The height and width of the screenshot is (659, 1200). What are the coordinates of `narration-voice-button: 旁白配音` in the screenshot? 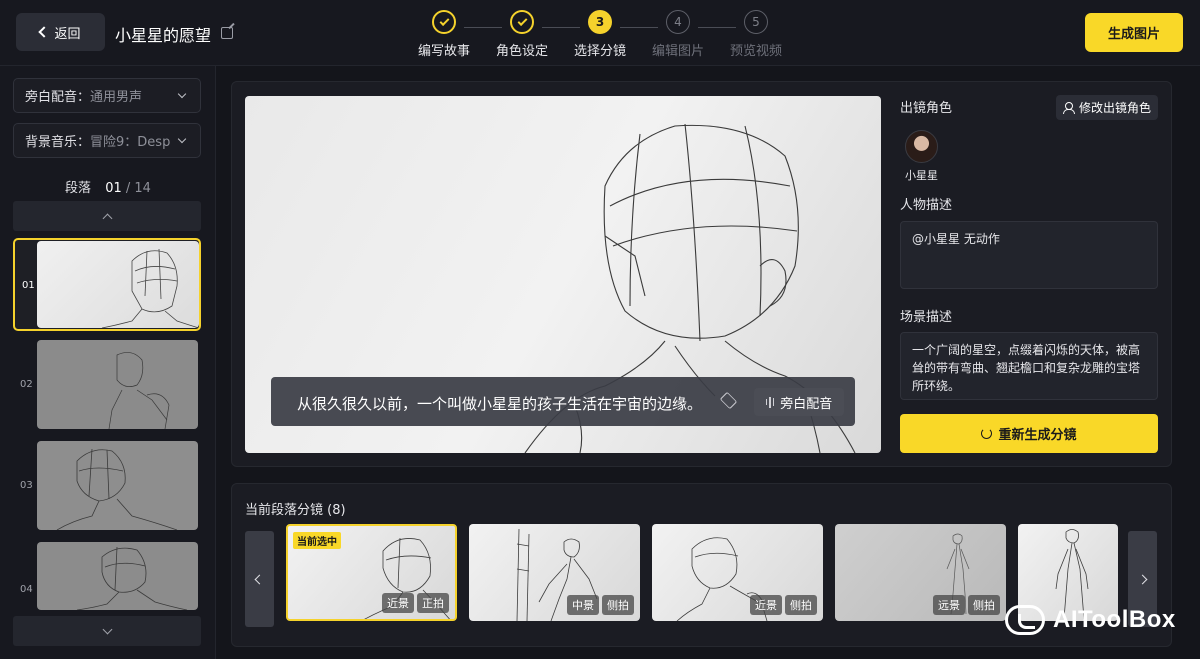 It's located at (799, 402).